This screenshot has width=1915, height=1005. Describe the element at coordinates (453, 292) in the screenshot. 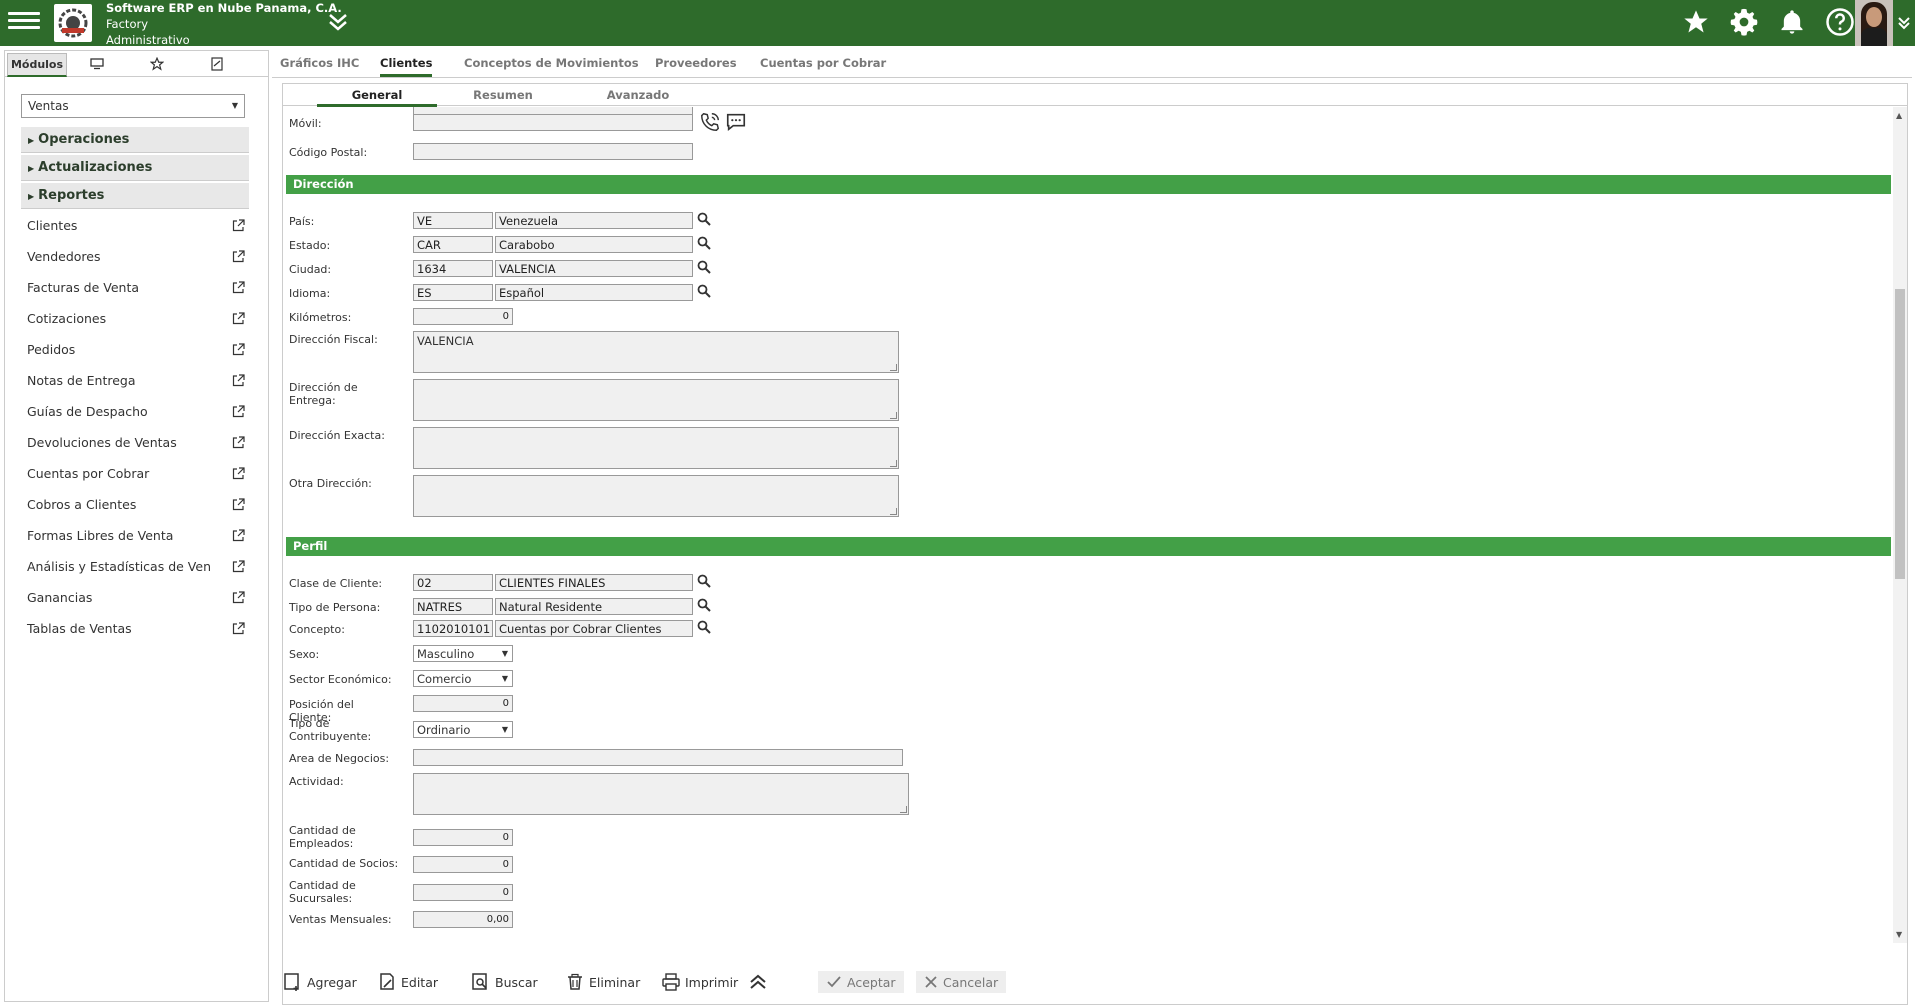

I see `idioma-code-field: ES` at that location.